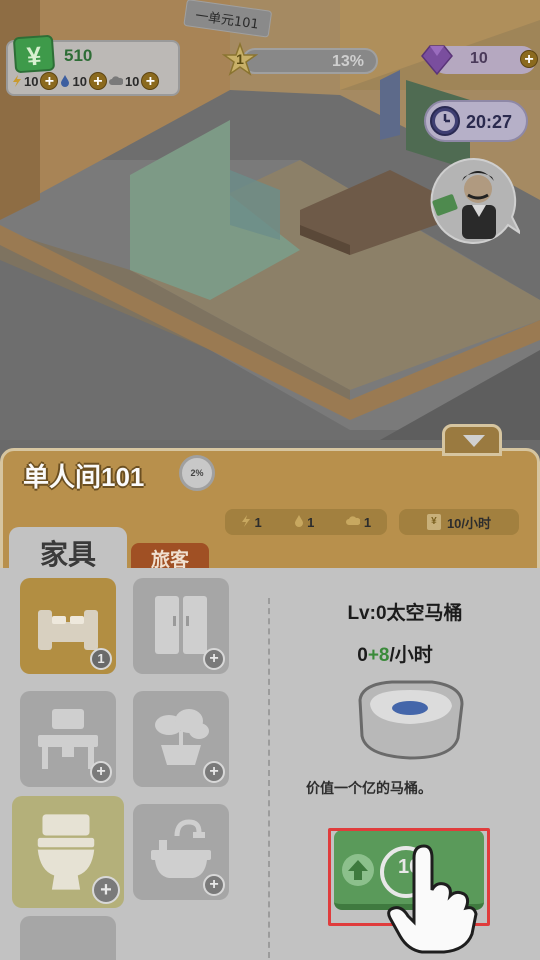 The image size is (540, 960). I want to click on panel-divider, so click(269, 778).